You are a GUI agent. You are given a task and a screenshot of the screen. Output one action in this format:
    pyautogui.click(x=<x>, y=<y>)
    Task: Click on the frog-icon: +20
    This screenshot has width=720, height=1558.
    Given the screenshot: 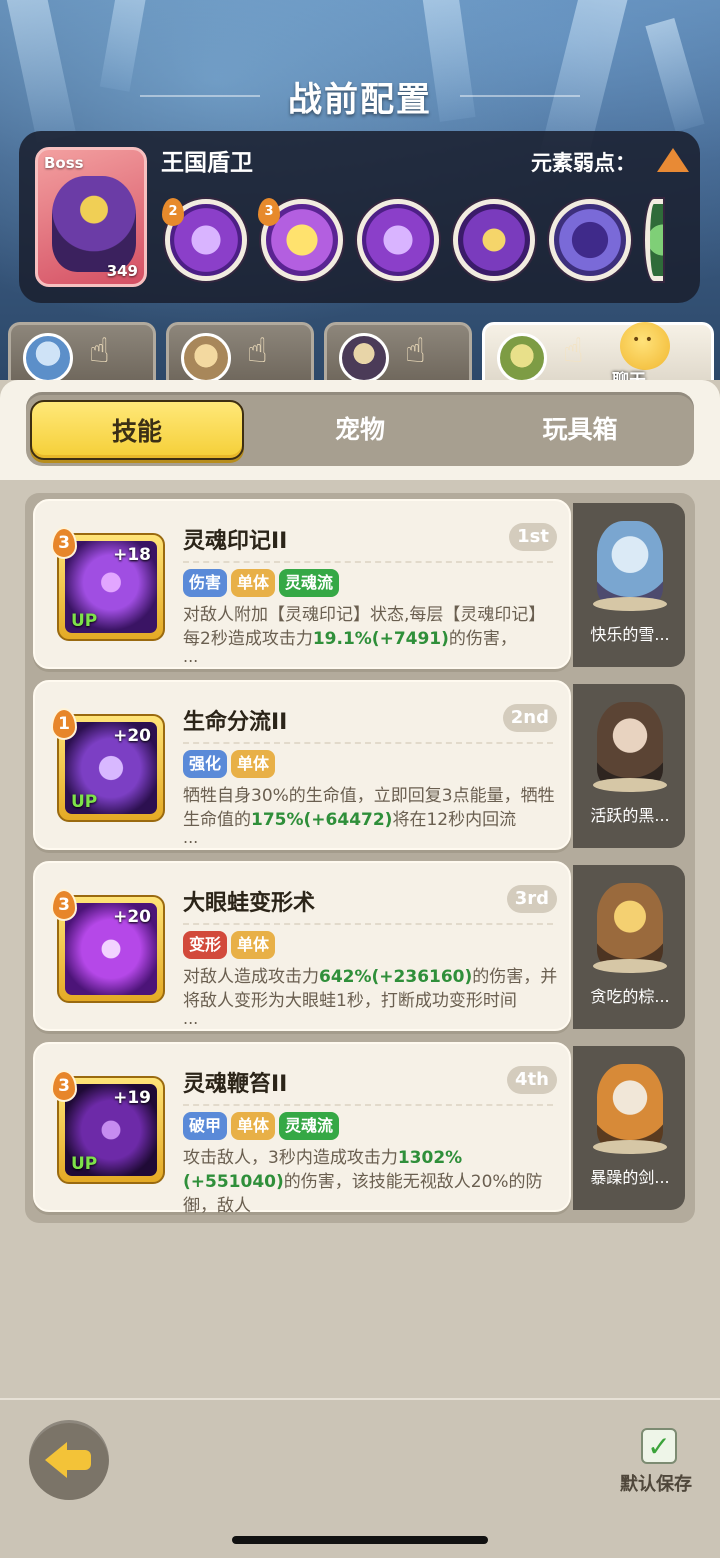 What is the action you would take?
    pyautogui.click(x=111, y=949)
    